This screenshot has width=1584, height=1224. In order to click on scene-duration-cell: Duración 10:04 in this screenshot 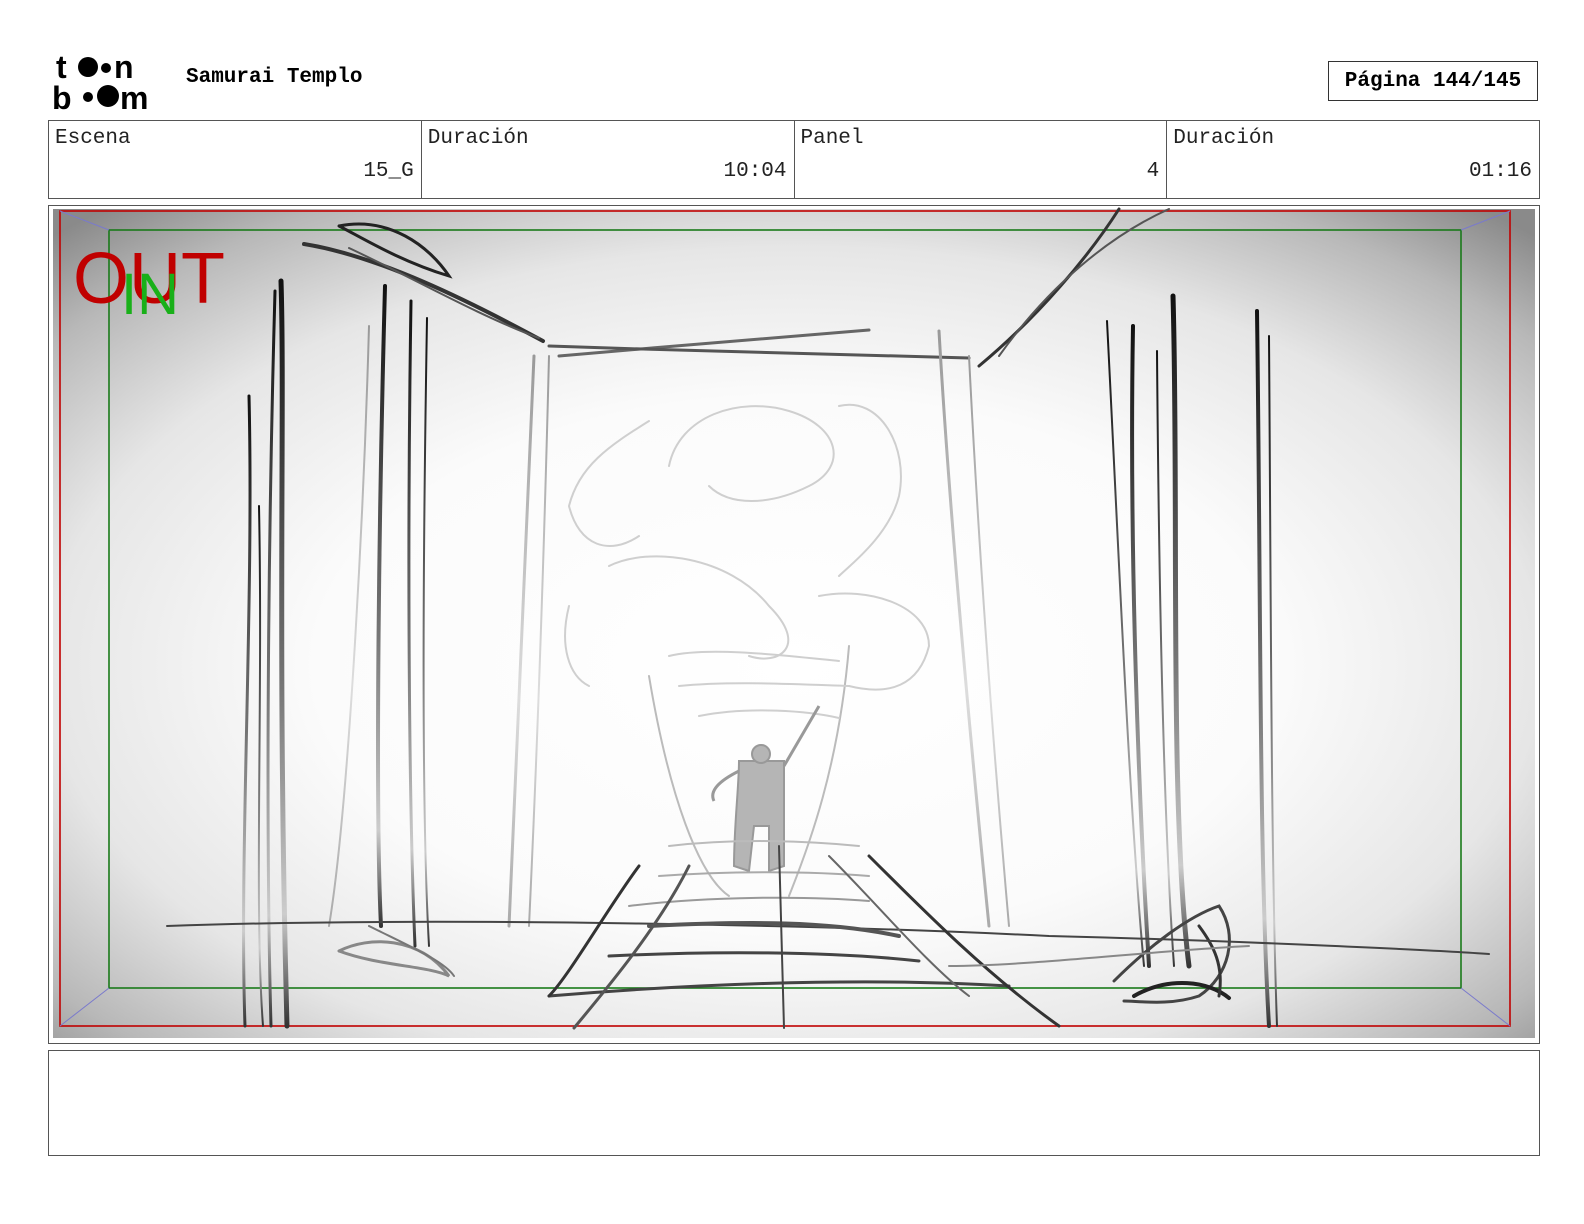, I will do `click(608, 159)`.